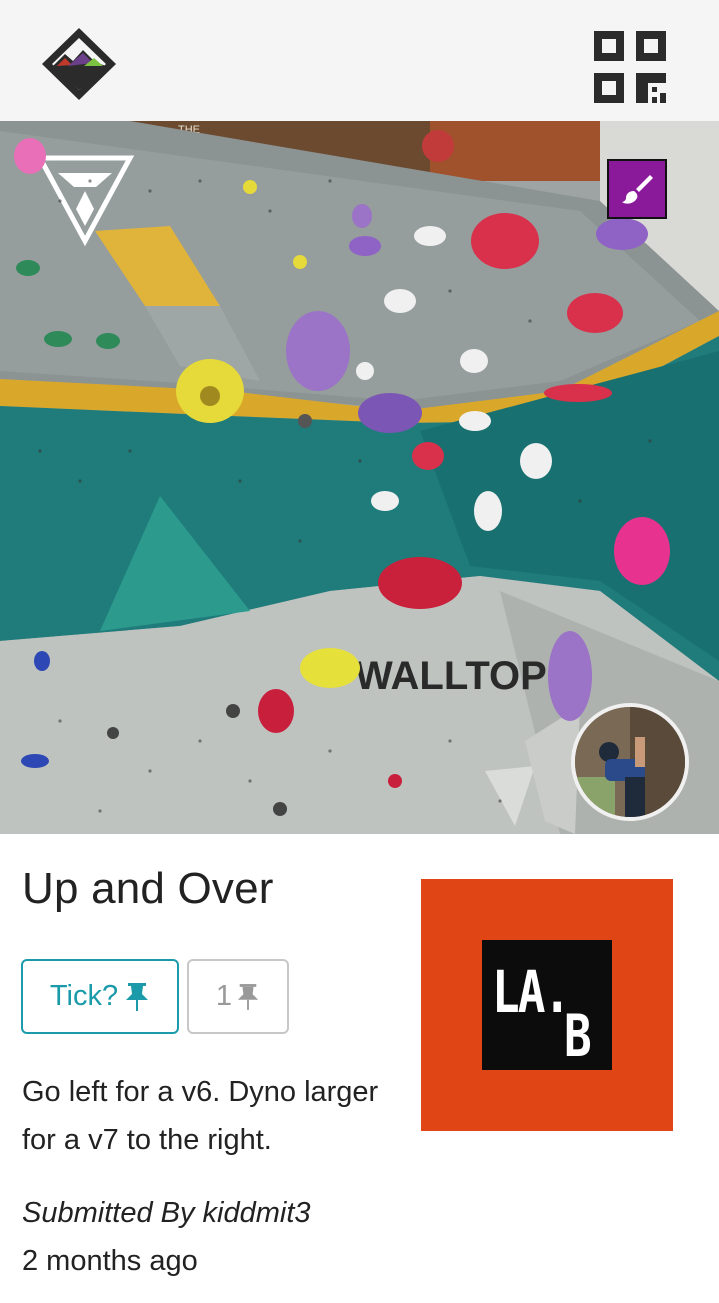 The height and width of the screenshot is (1303, 719). I want to click on tick-label: Tick?, so click(84, 996).